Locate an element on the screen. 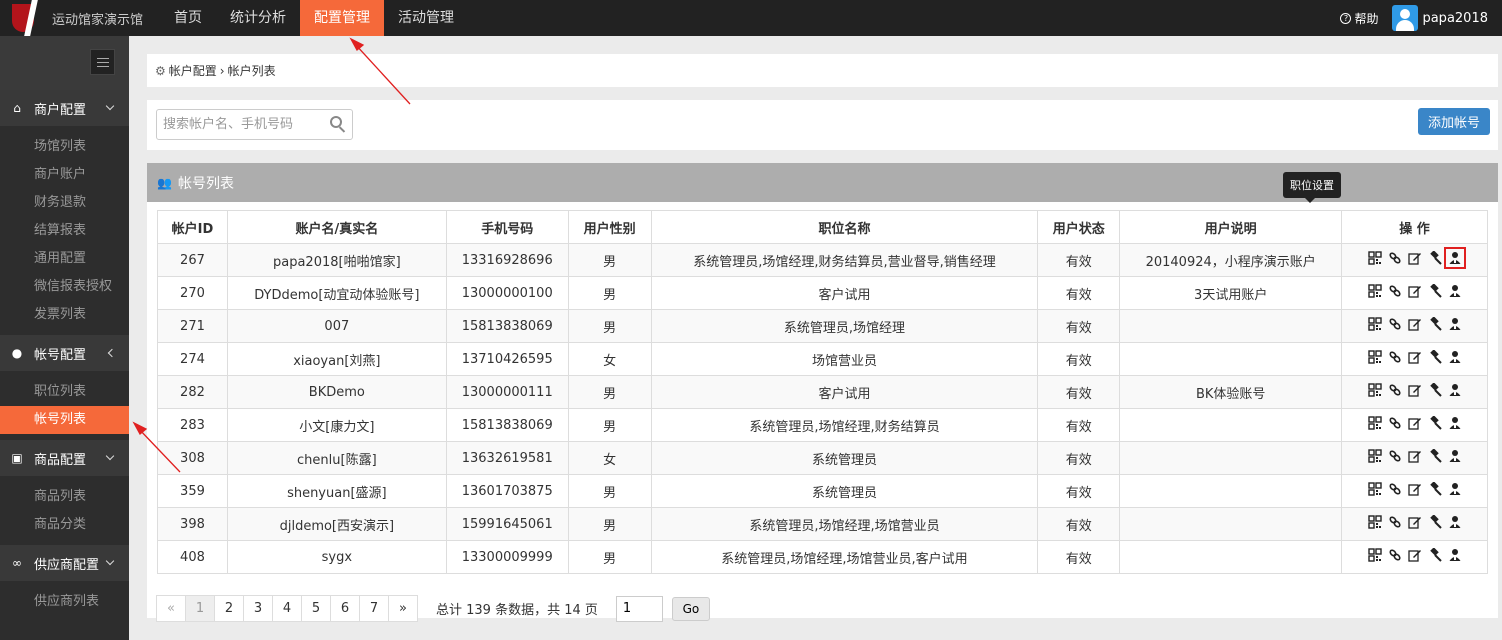 The height and width of the screenshot is (640, 1502). go-button: Go is located at coordinates (690, 608).